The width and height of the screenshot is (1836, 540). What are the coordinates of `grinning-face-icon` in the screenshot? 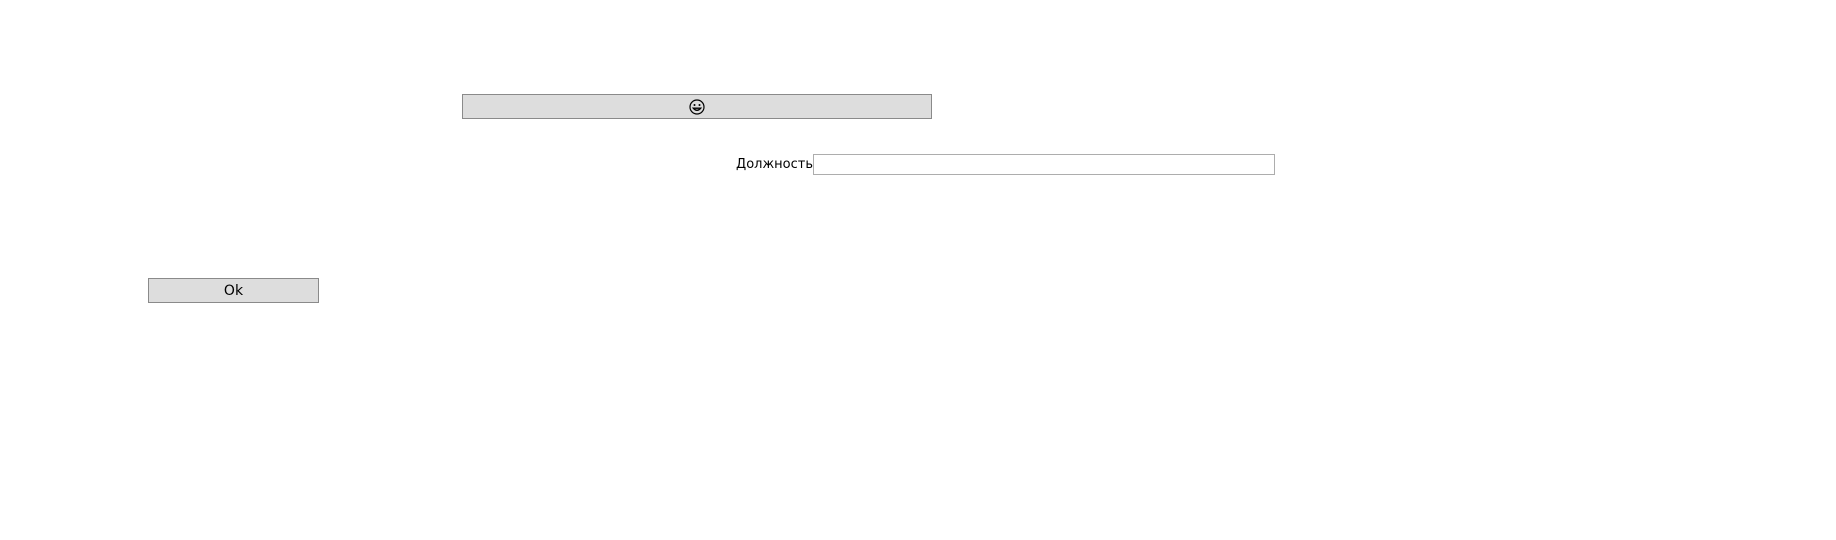 It's located at (697, 106).